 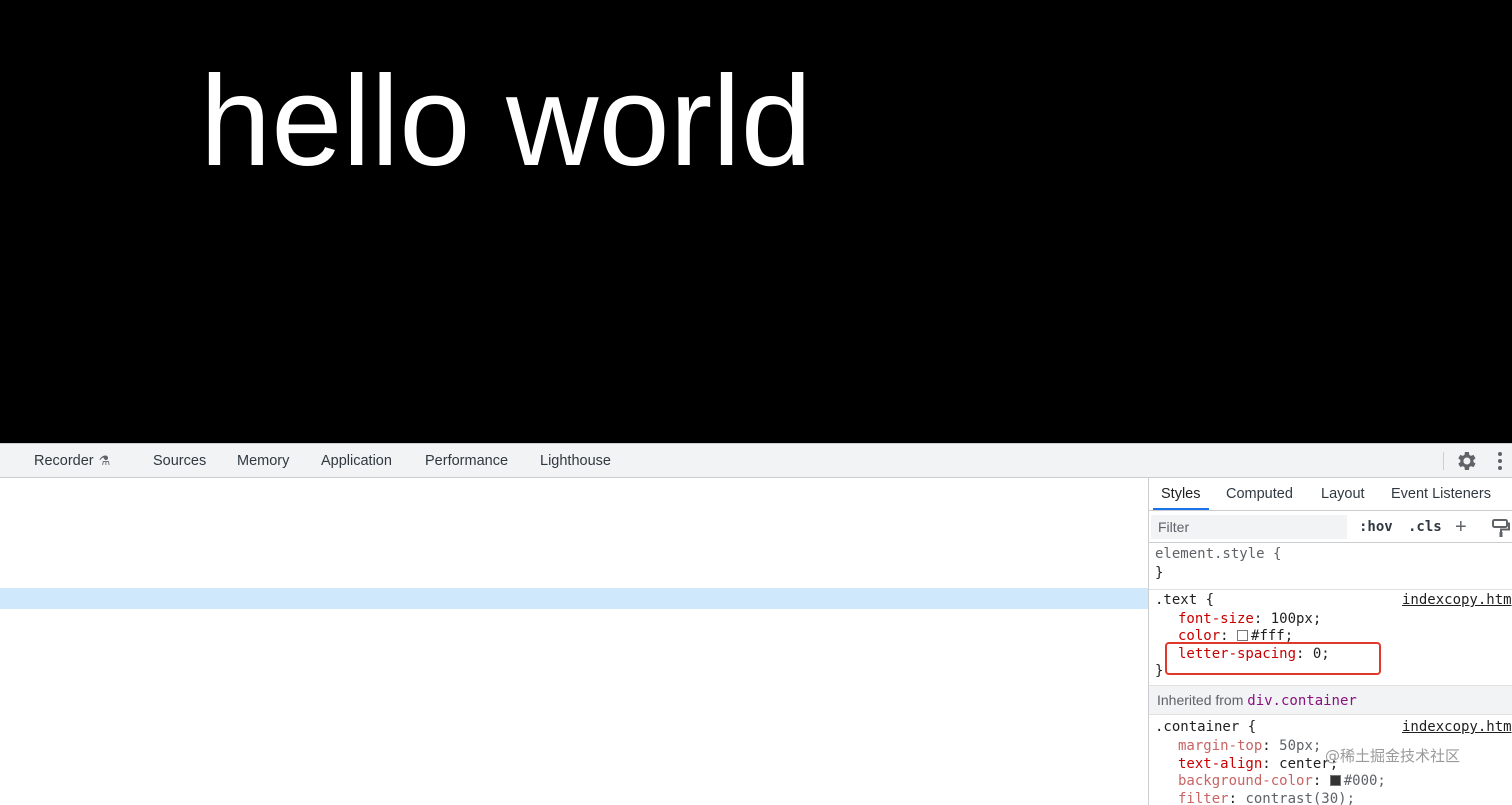 I want to click on declaration-filter: filter: contrast(30);, so click(x=1266, y=798).